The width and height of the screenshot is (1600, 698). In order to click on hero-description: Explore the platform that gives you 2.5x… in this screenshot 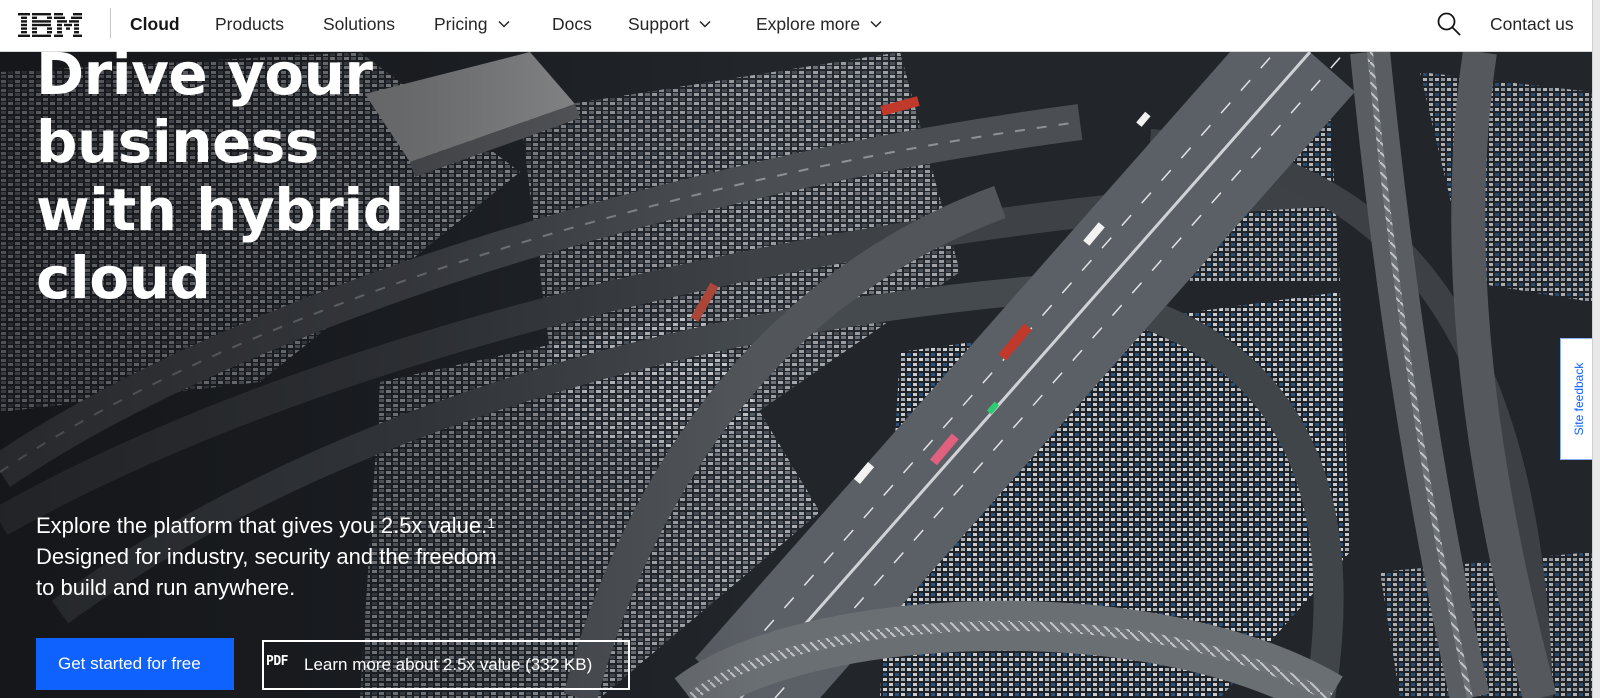, I will do `click(276, 556)`.